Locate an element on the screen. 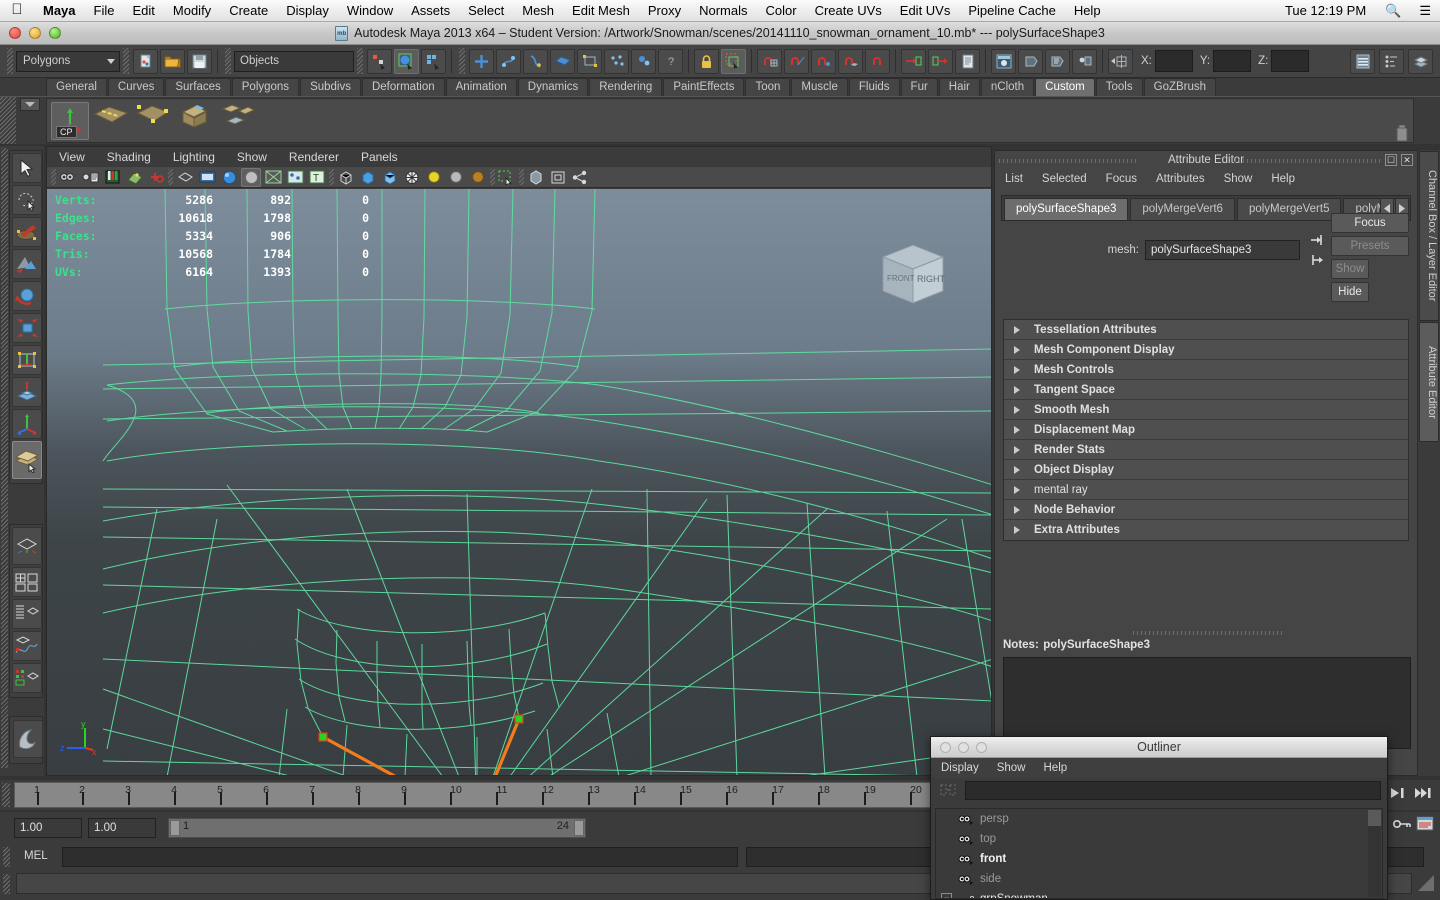 The image size is (1440, 900). menu-create: Create is located at coordinates (248, 10).